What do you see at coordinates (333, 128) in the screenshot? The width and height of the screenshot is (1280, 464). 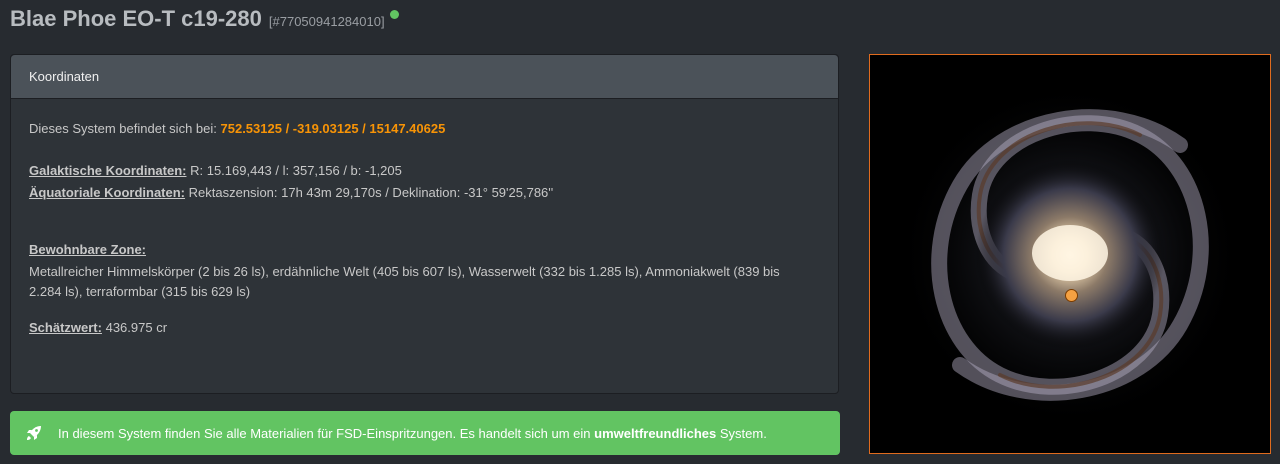 I see `location-value: 752.53125 / -319.03125 / 15147.40625` at bounding box center [333, 128].